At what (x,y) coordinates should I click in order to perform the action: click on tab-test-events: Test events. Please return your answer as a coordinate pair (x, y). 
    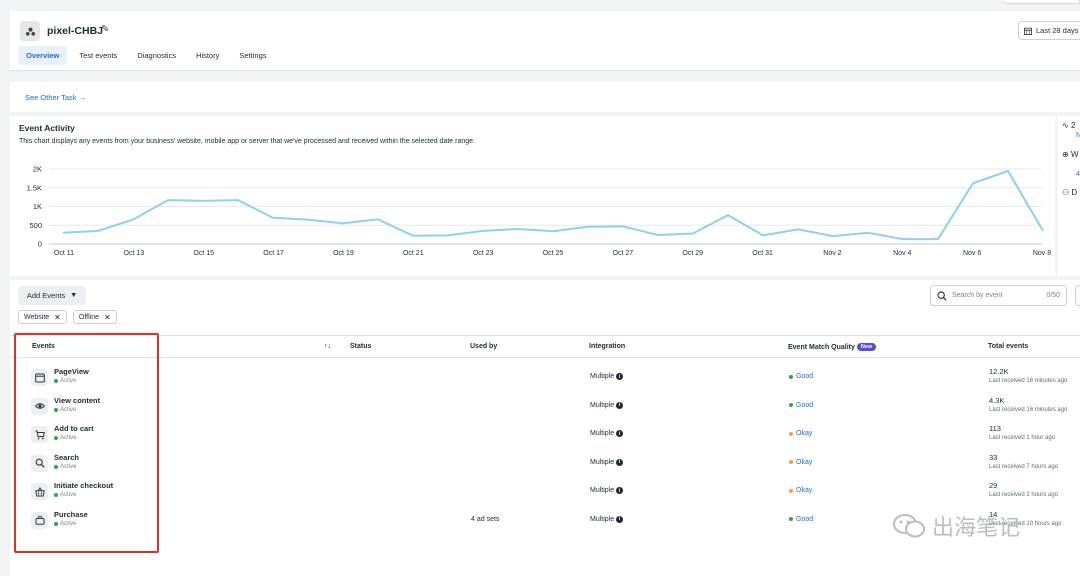
    Looking at the image, I should click on (98, 55).